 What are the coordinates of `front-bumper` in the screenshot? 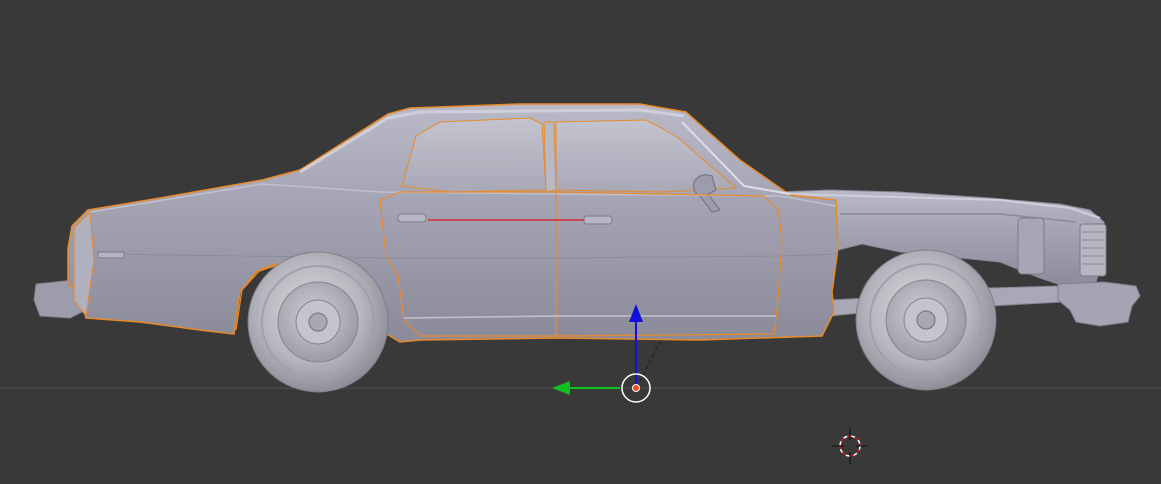 It's located at (1099, 304).